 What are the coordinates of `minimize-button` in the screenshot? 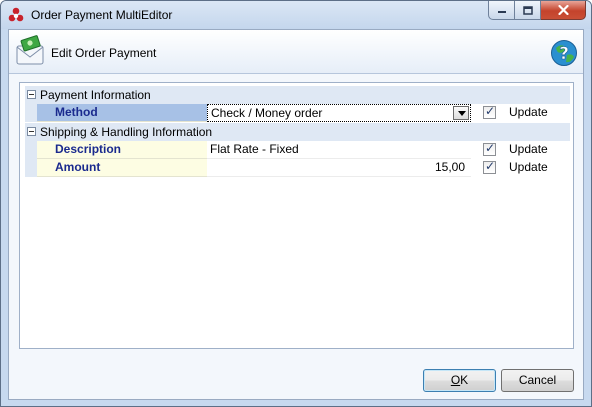 It's located at (501, 10).